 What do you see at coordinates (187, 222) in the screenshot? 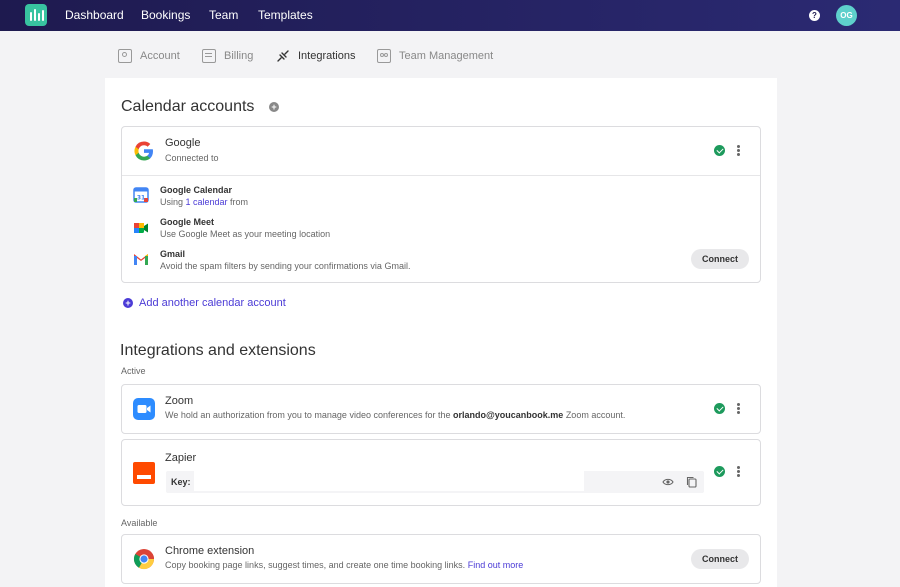
I see `google-meet-name: Google Meet` at bounding box center [187, 222].